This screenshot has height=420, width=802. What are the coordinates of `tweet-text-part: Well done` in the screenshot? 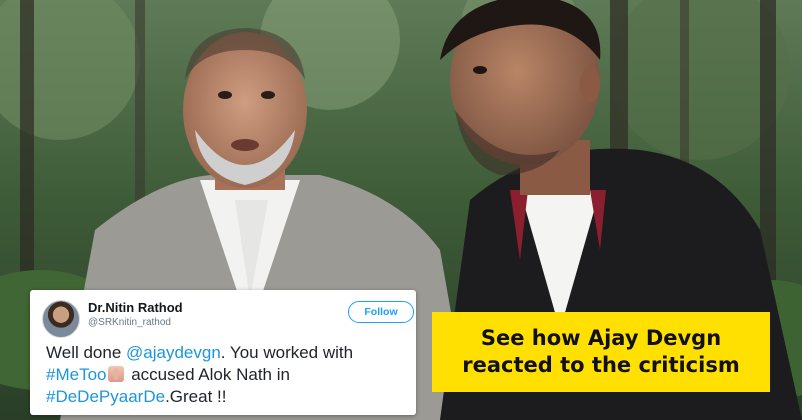 It's located at (86, 352).